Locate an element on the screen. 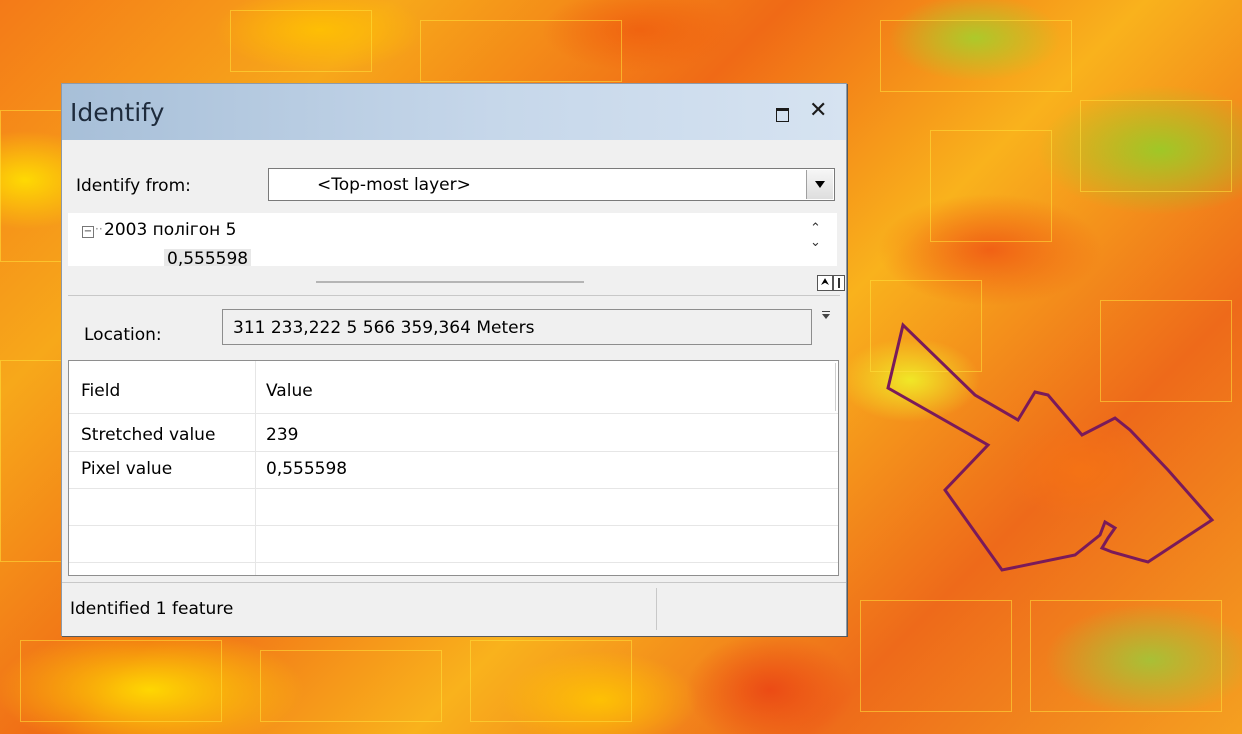 The image size is (1242, 734). collapse-icon: − is located at coordinates (88, 232).